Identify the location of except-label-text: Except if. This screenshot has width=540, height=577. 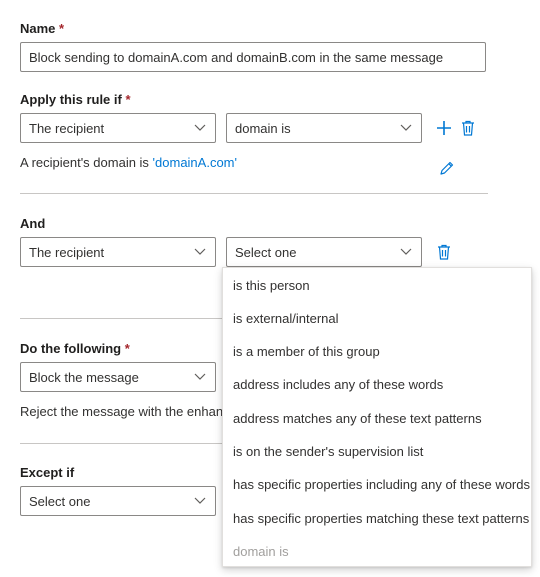
(47, 472).